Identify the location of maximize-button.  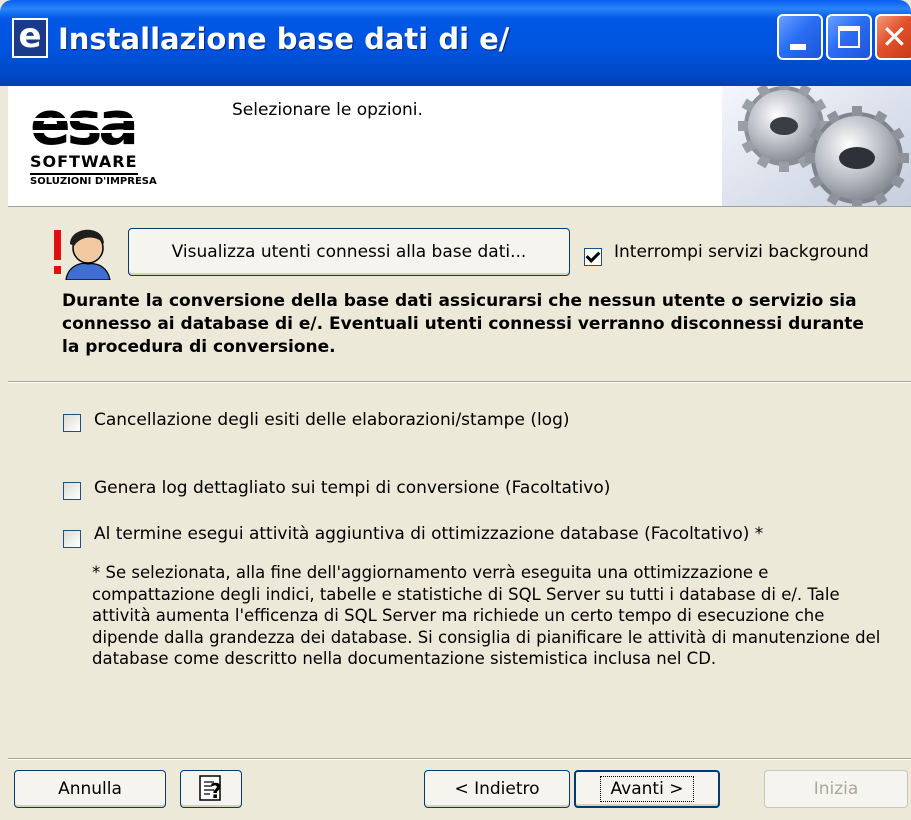
(849, 37).